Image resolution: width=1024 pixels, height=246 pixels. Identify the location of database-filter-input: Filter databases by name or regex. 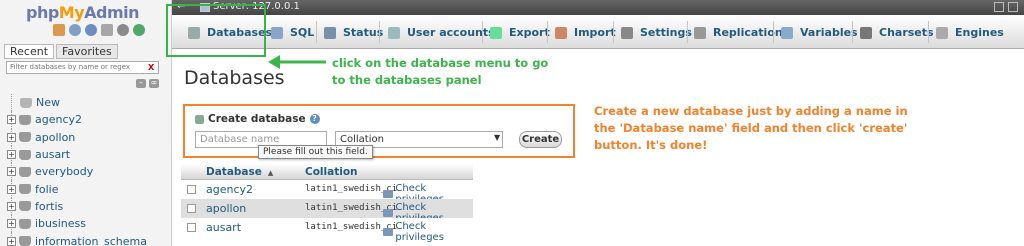
(82, 67).